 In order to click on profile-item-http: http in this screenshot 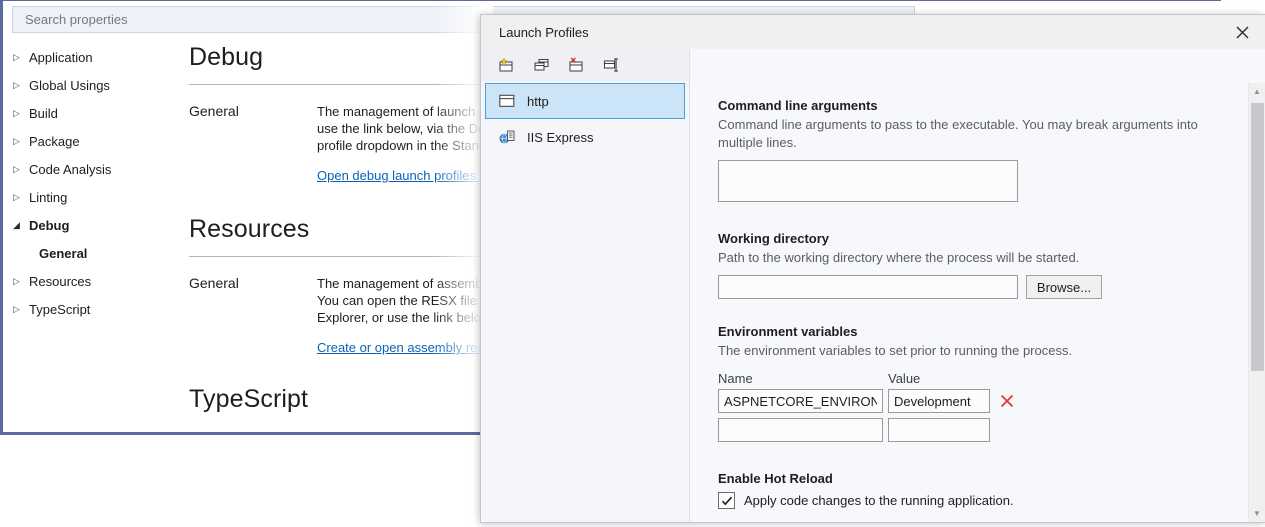, I will do `click(585, 101)`.